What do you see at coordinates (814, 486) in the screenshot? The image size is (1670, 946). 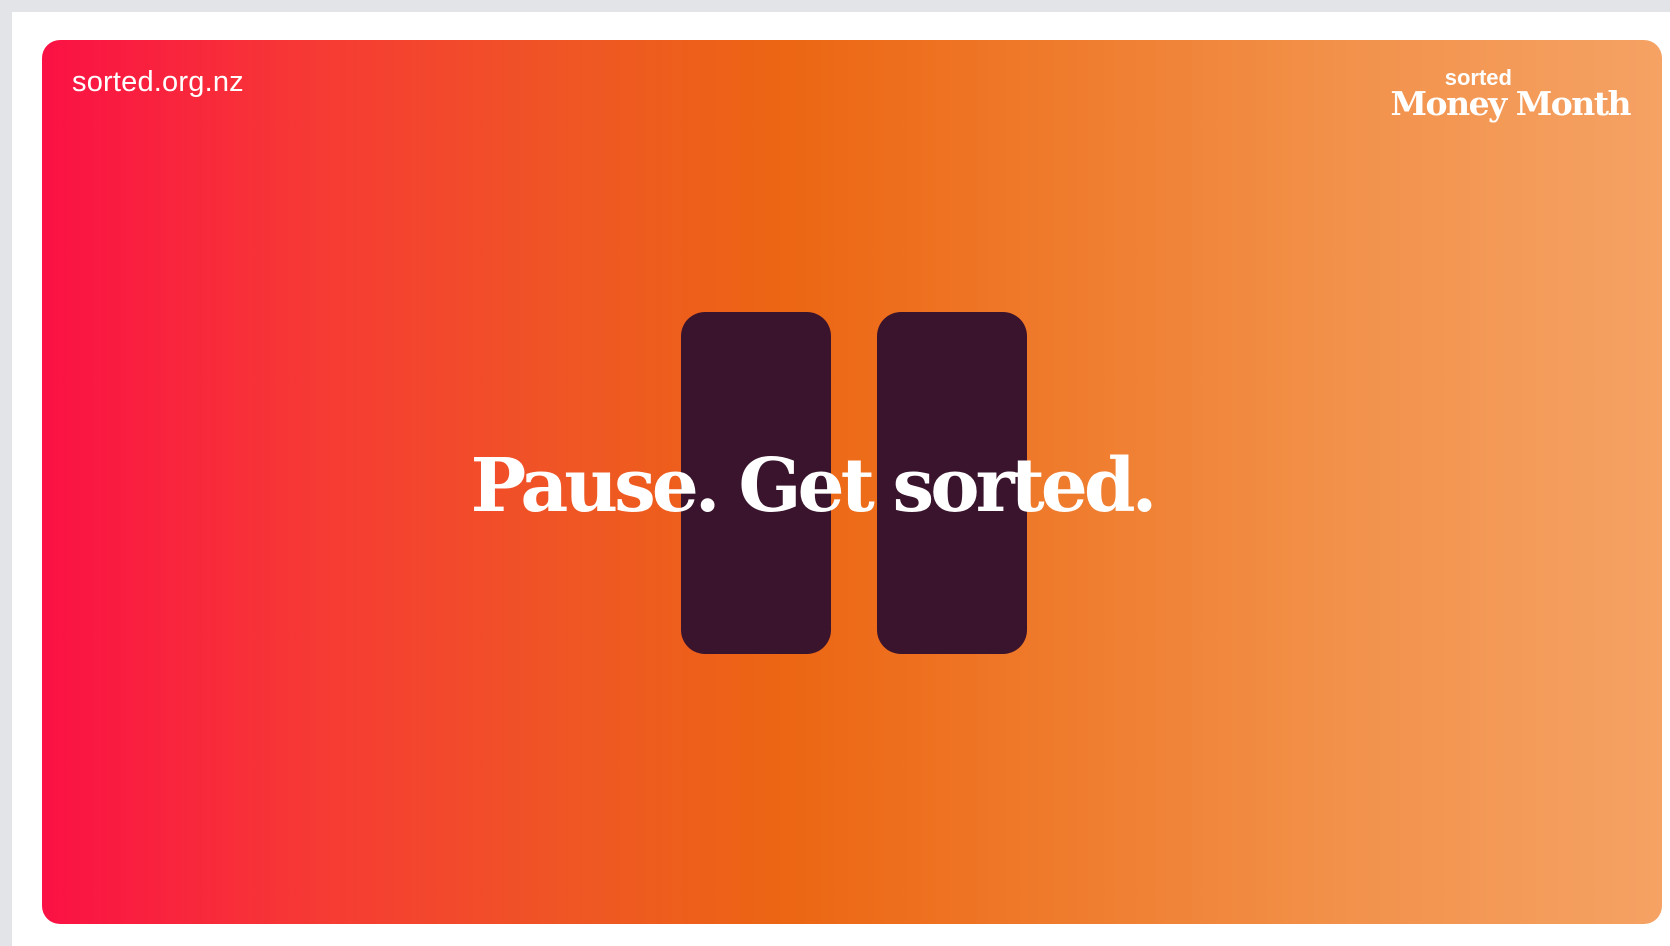 I see `headline: Pause. Get sorted.` at bounding box center [814, 486].